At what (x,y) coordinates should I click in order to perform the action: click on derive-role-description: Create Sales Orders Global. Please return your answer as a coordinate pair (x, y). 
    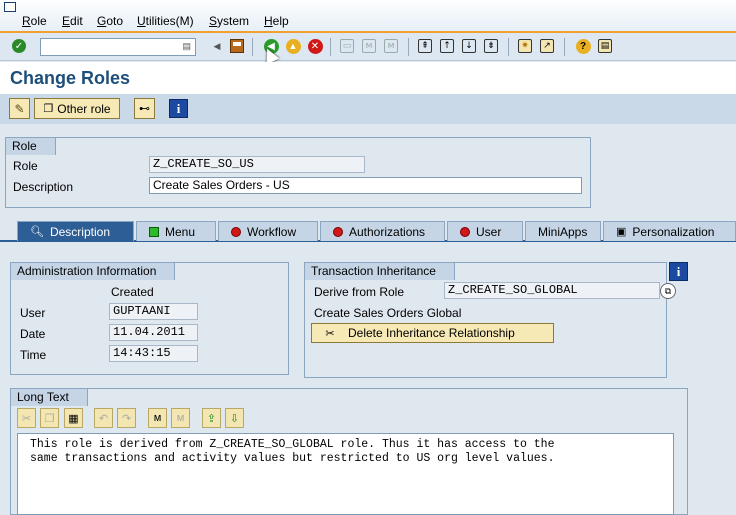
    Looking at the image, I should click on (388, 313).